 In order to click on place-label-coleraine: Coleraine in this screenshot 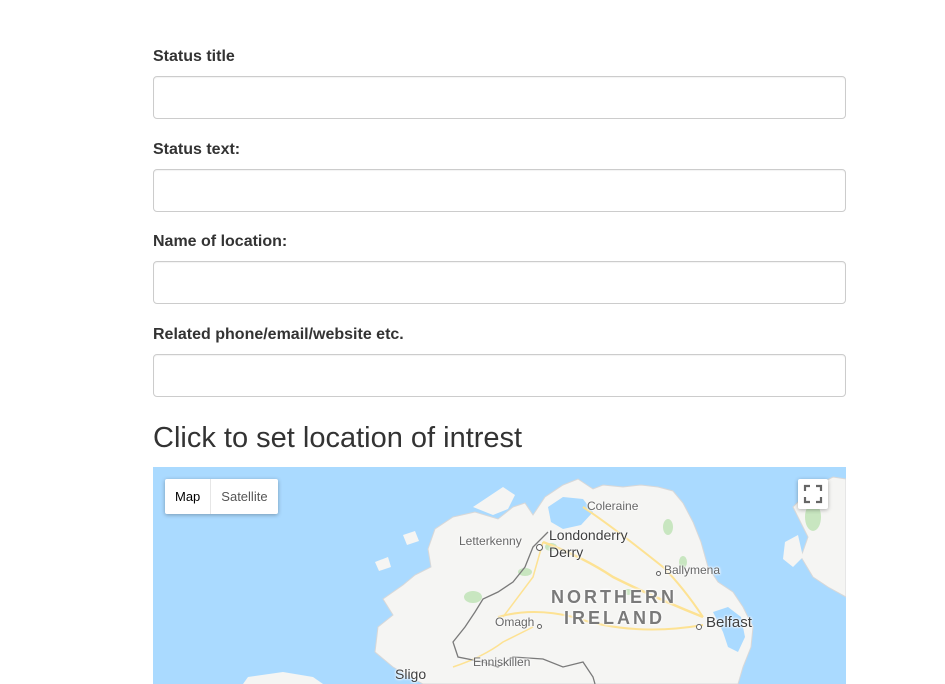, I will do `click(613, 506)`.